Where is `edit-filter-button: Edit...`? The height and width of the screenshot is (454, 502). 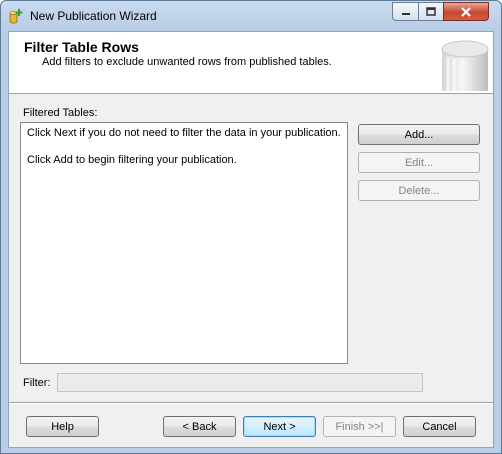
edit-filter-button: Edit... is located at coordinates (419, 162).